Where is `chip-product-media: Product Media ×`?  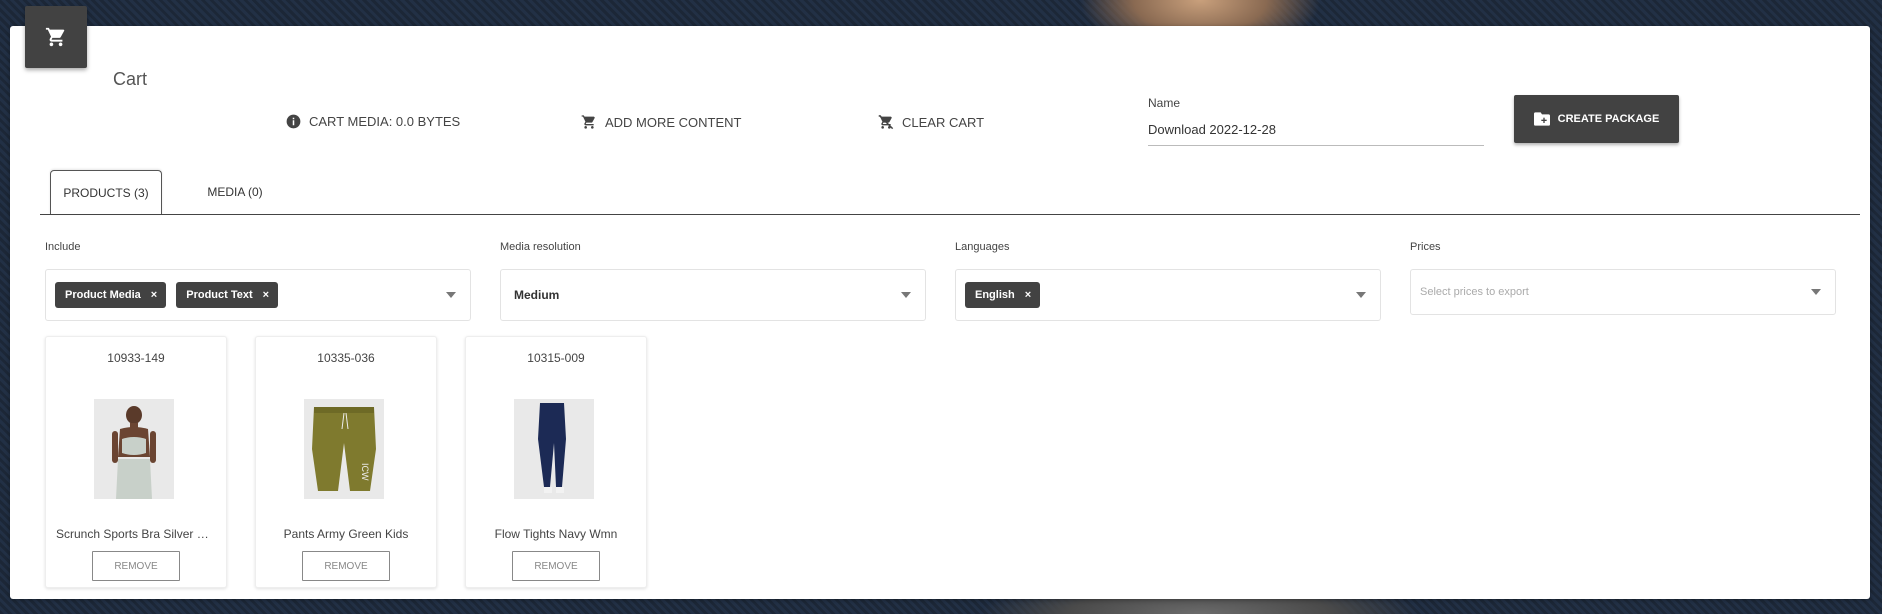
chip-product-media: Product Media × is located at coordinates (111, 295).